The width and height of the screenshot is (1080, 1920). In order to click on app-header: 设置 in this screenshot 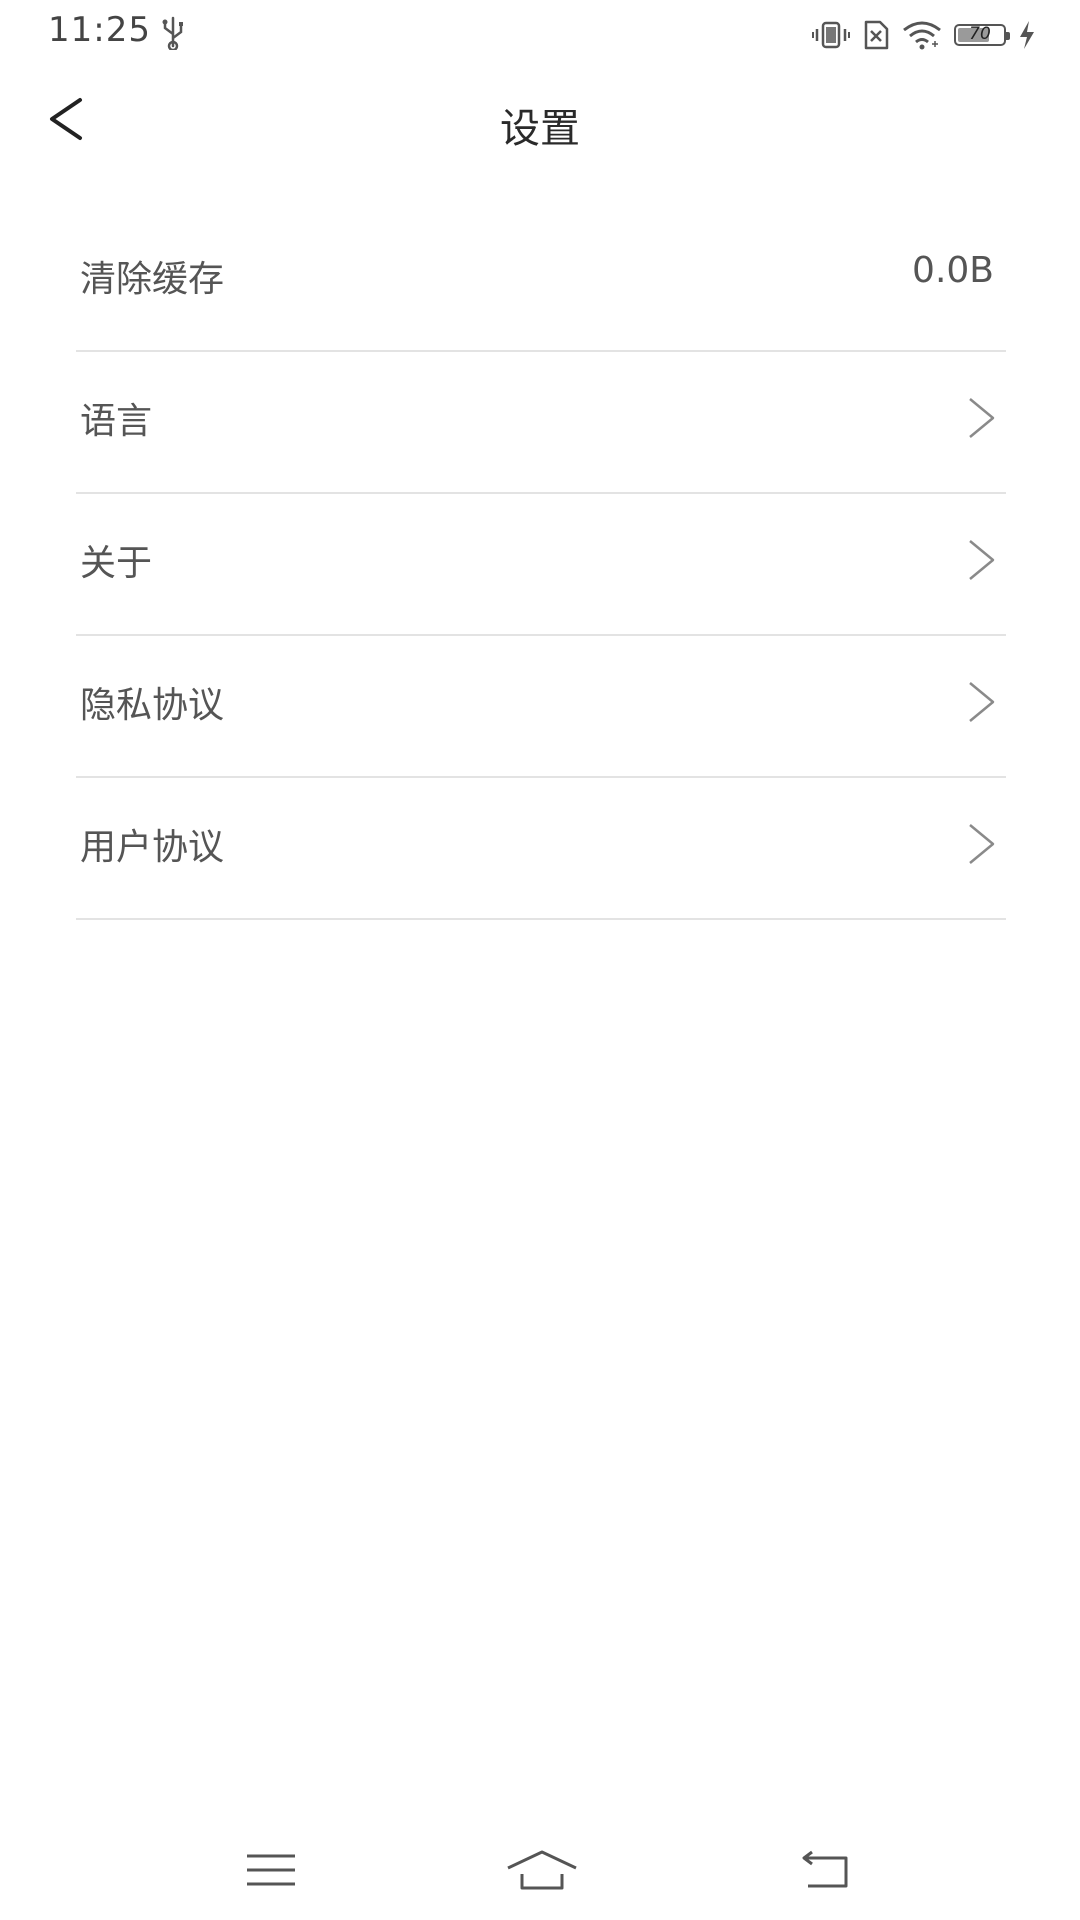, I will do `click(540, 121)`.